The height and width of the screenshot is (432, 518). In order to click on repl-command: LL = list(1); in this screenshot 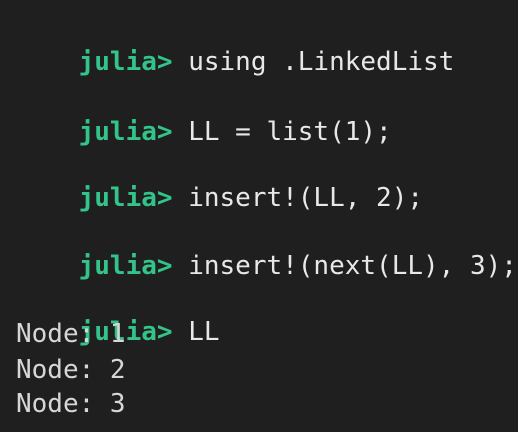, I will do `click(290, 132)`.